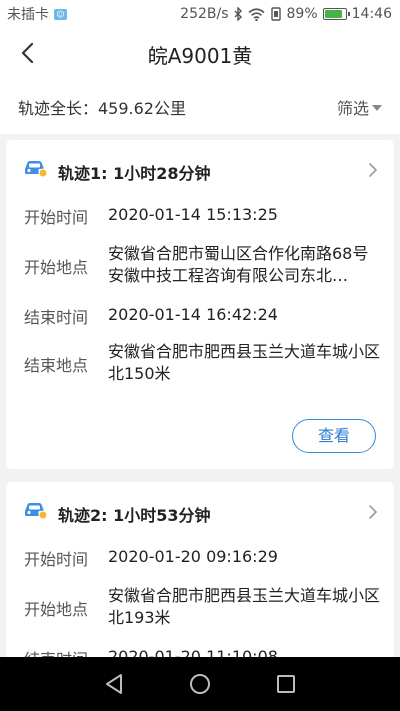 The width and height of the screenshot is (400, 711). What do you see at coordinates (28, 15) in the screenshot?
I see `carrier-text: 未插卡` at bounding box center [28, 15].